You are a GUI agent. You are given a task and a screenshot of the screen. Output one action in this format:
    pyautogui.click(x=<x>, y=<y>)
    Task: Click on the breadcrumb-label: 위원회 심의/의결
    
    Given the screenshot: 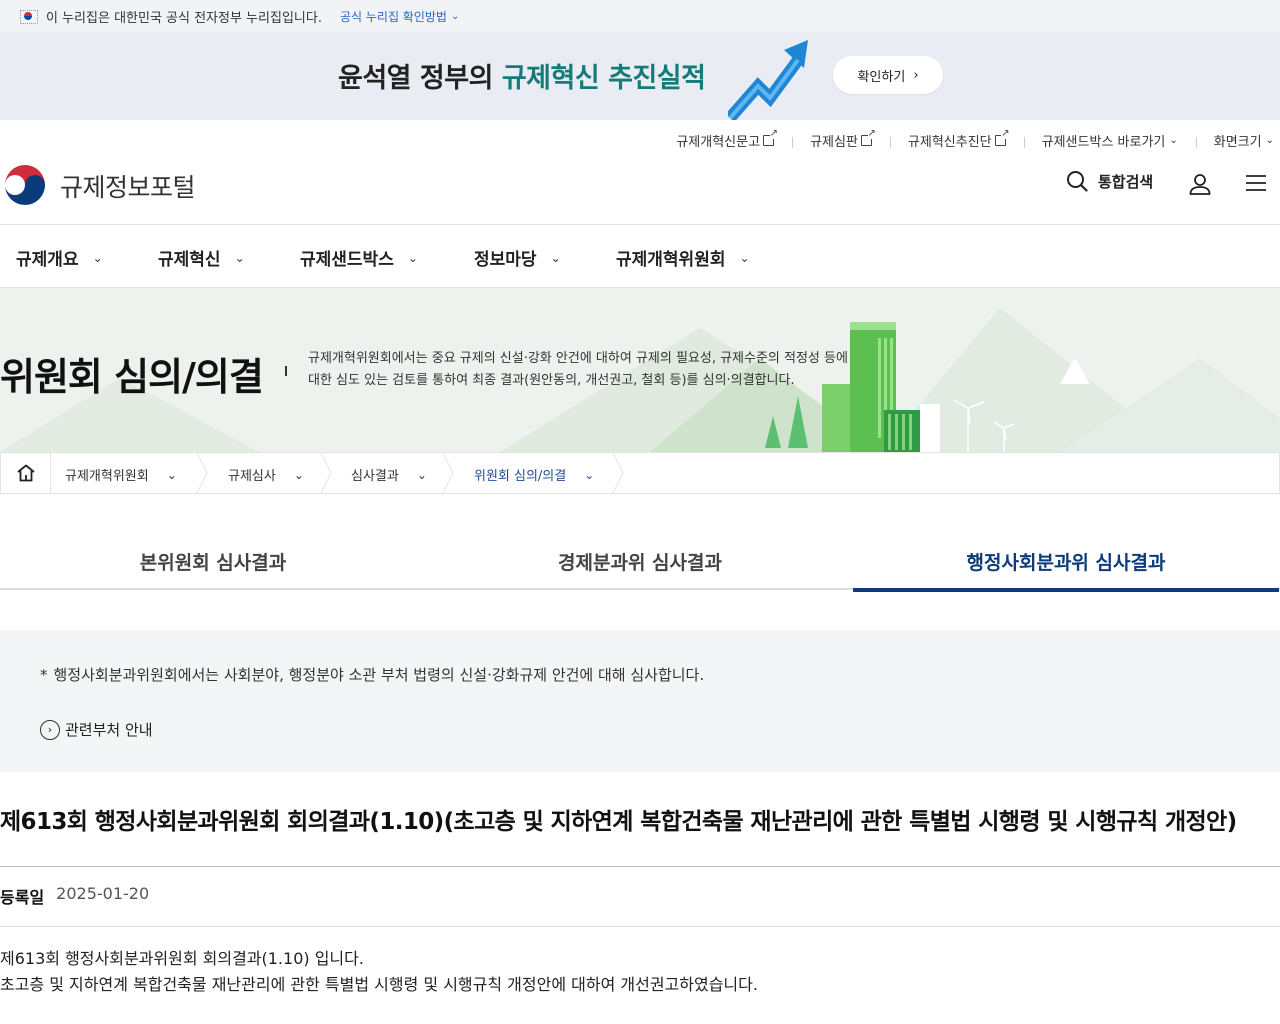 What is the action you would take?
    pyautogui.click(x=520, y=476)
    